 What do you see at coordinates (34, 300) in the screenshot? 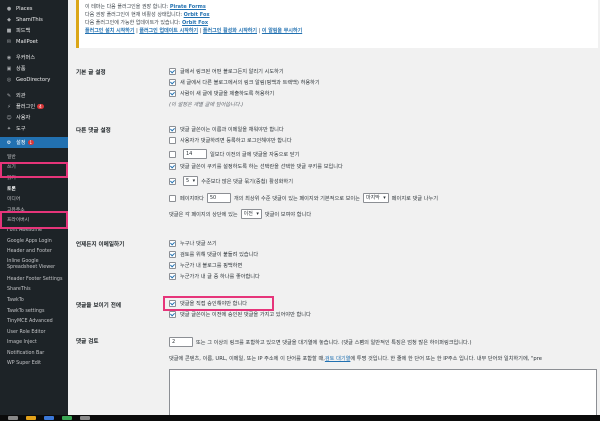
I see `submenu-tawkto: TawkTo` at bounding box center [34, 300].